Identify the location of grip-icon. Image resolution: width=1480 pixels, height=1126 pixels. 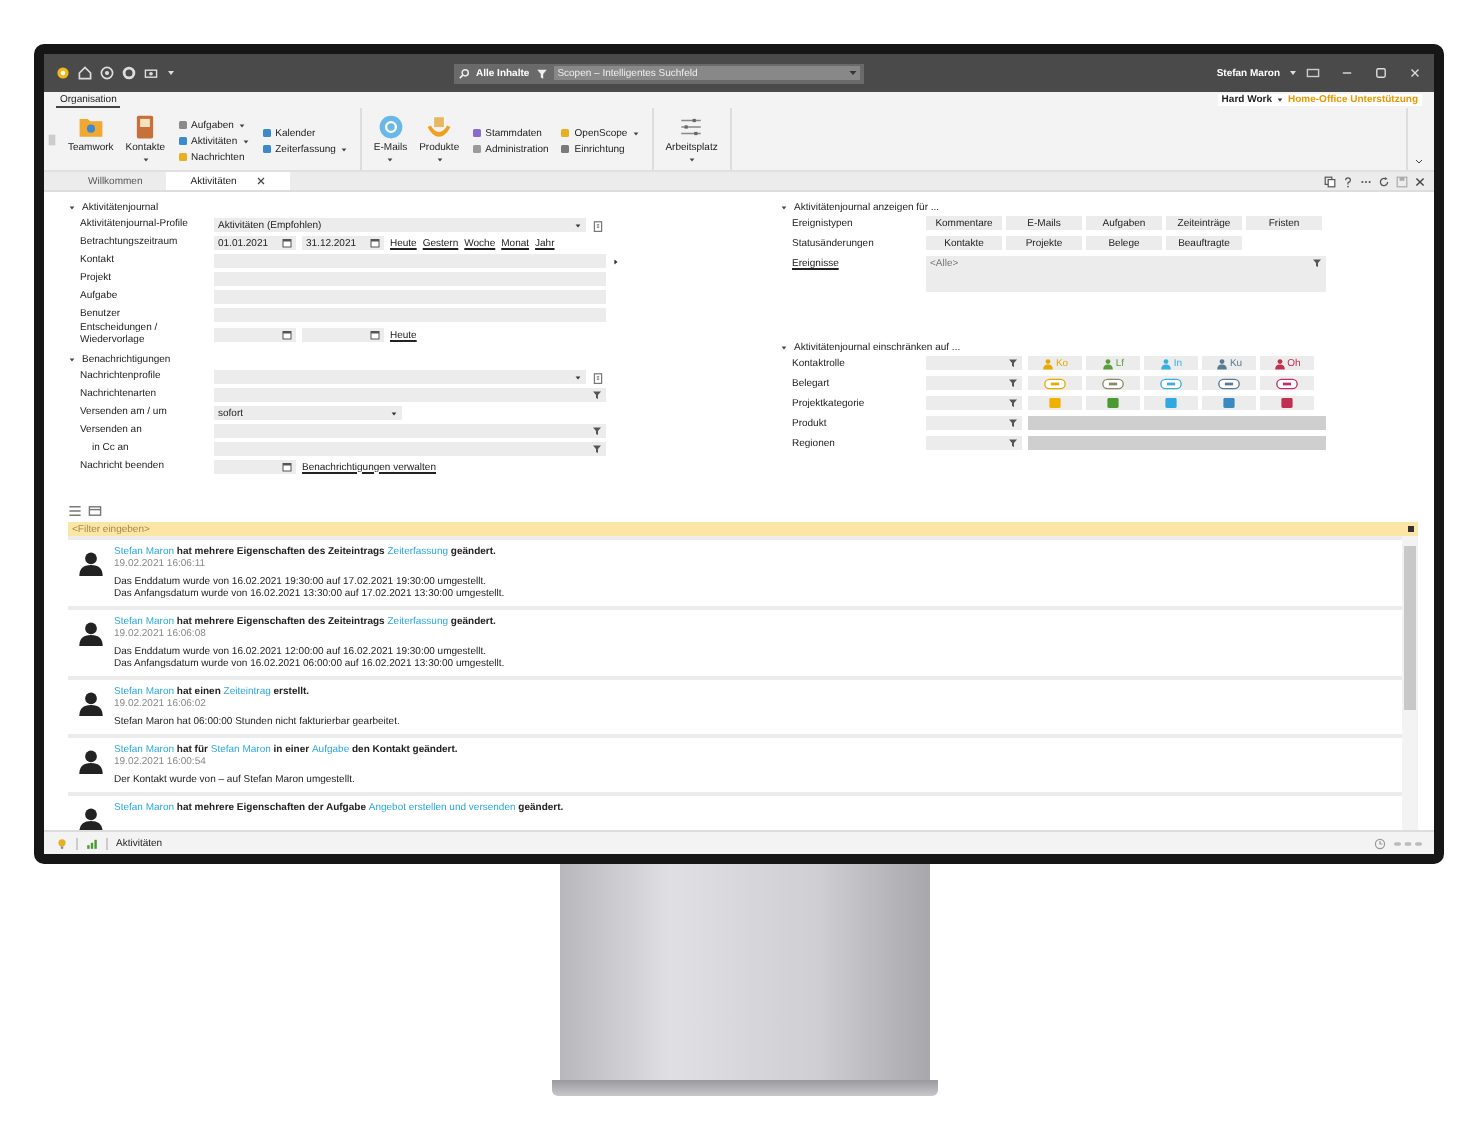
(52, 139).